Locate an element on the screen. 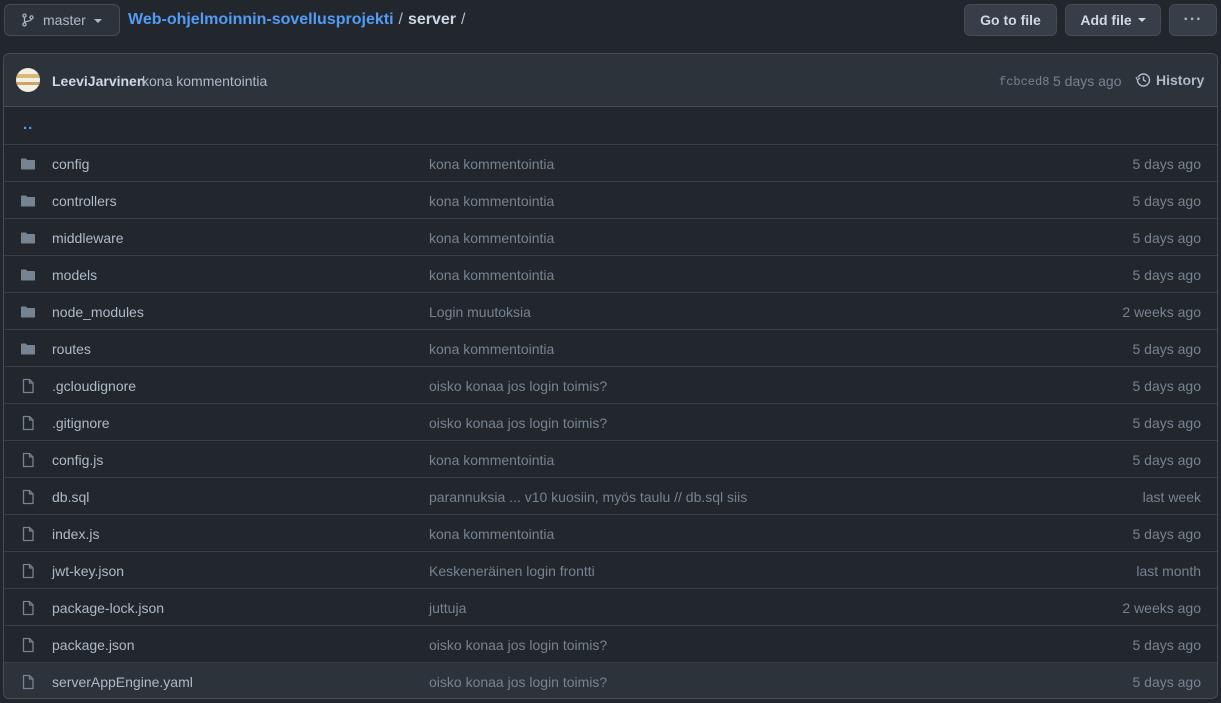 This screenshot has height=703, width=1221. file-commit-message-link: Keskeneräinen login frontti is located at coordinates (512, 571).